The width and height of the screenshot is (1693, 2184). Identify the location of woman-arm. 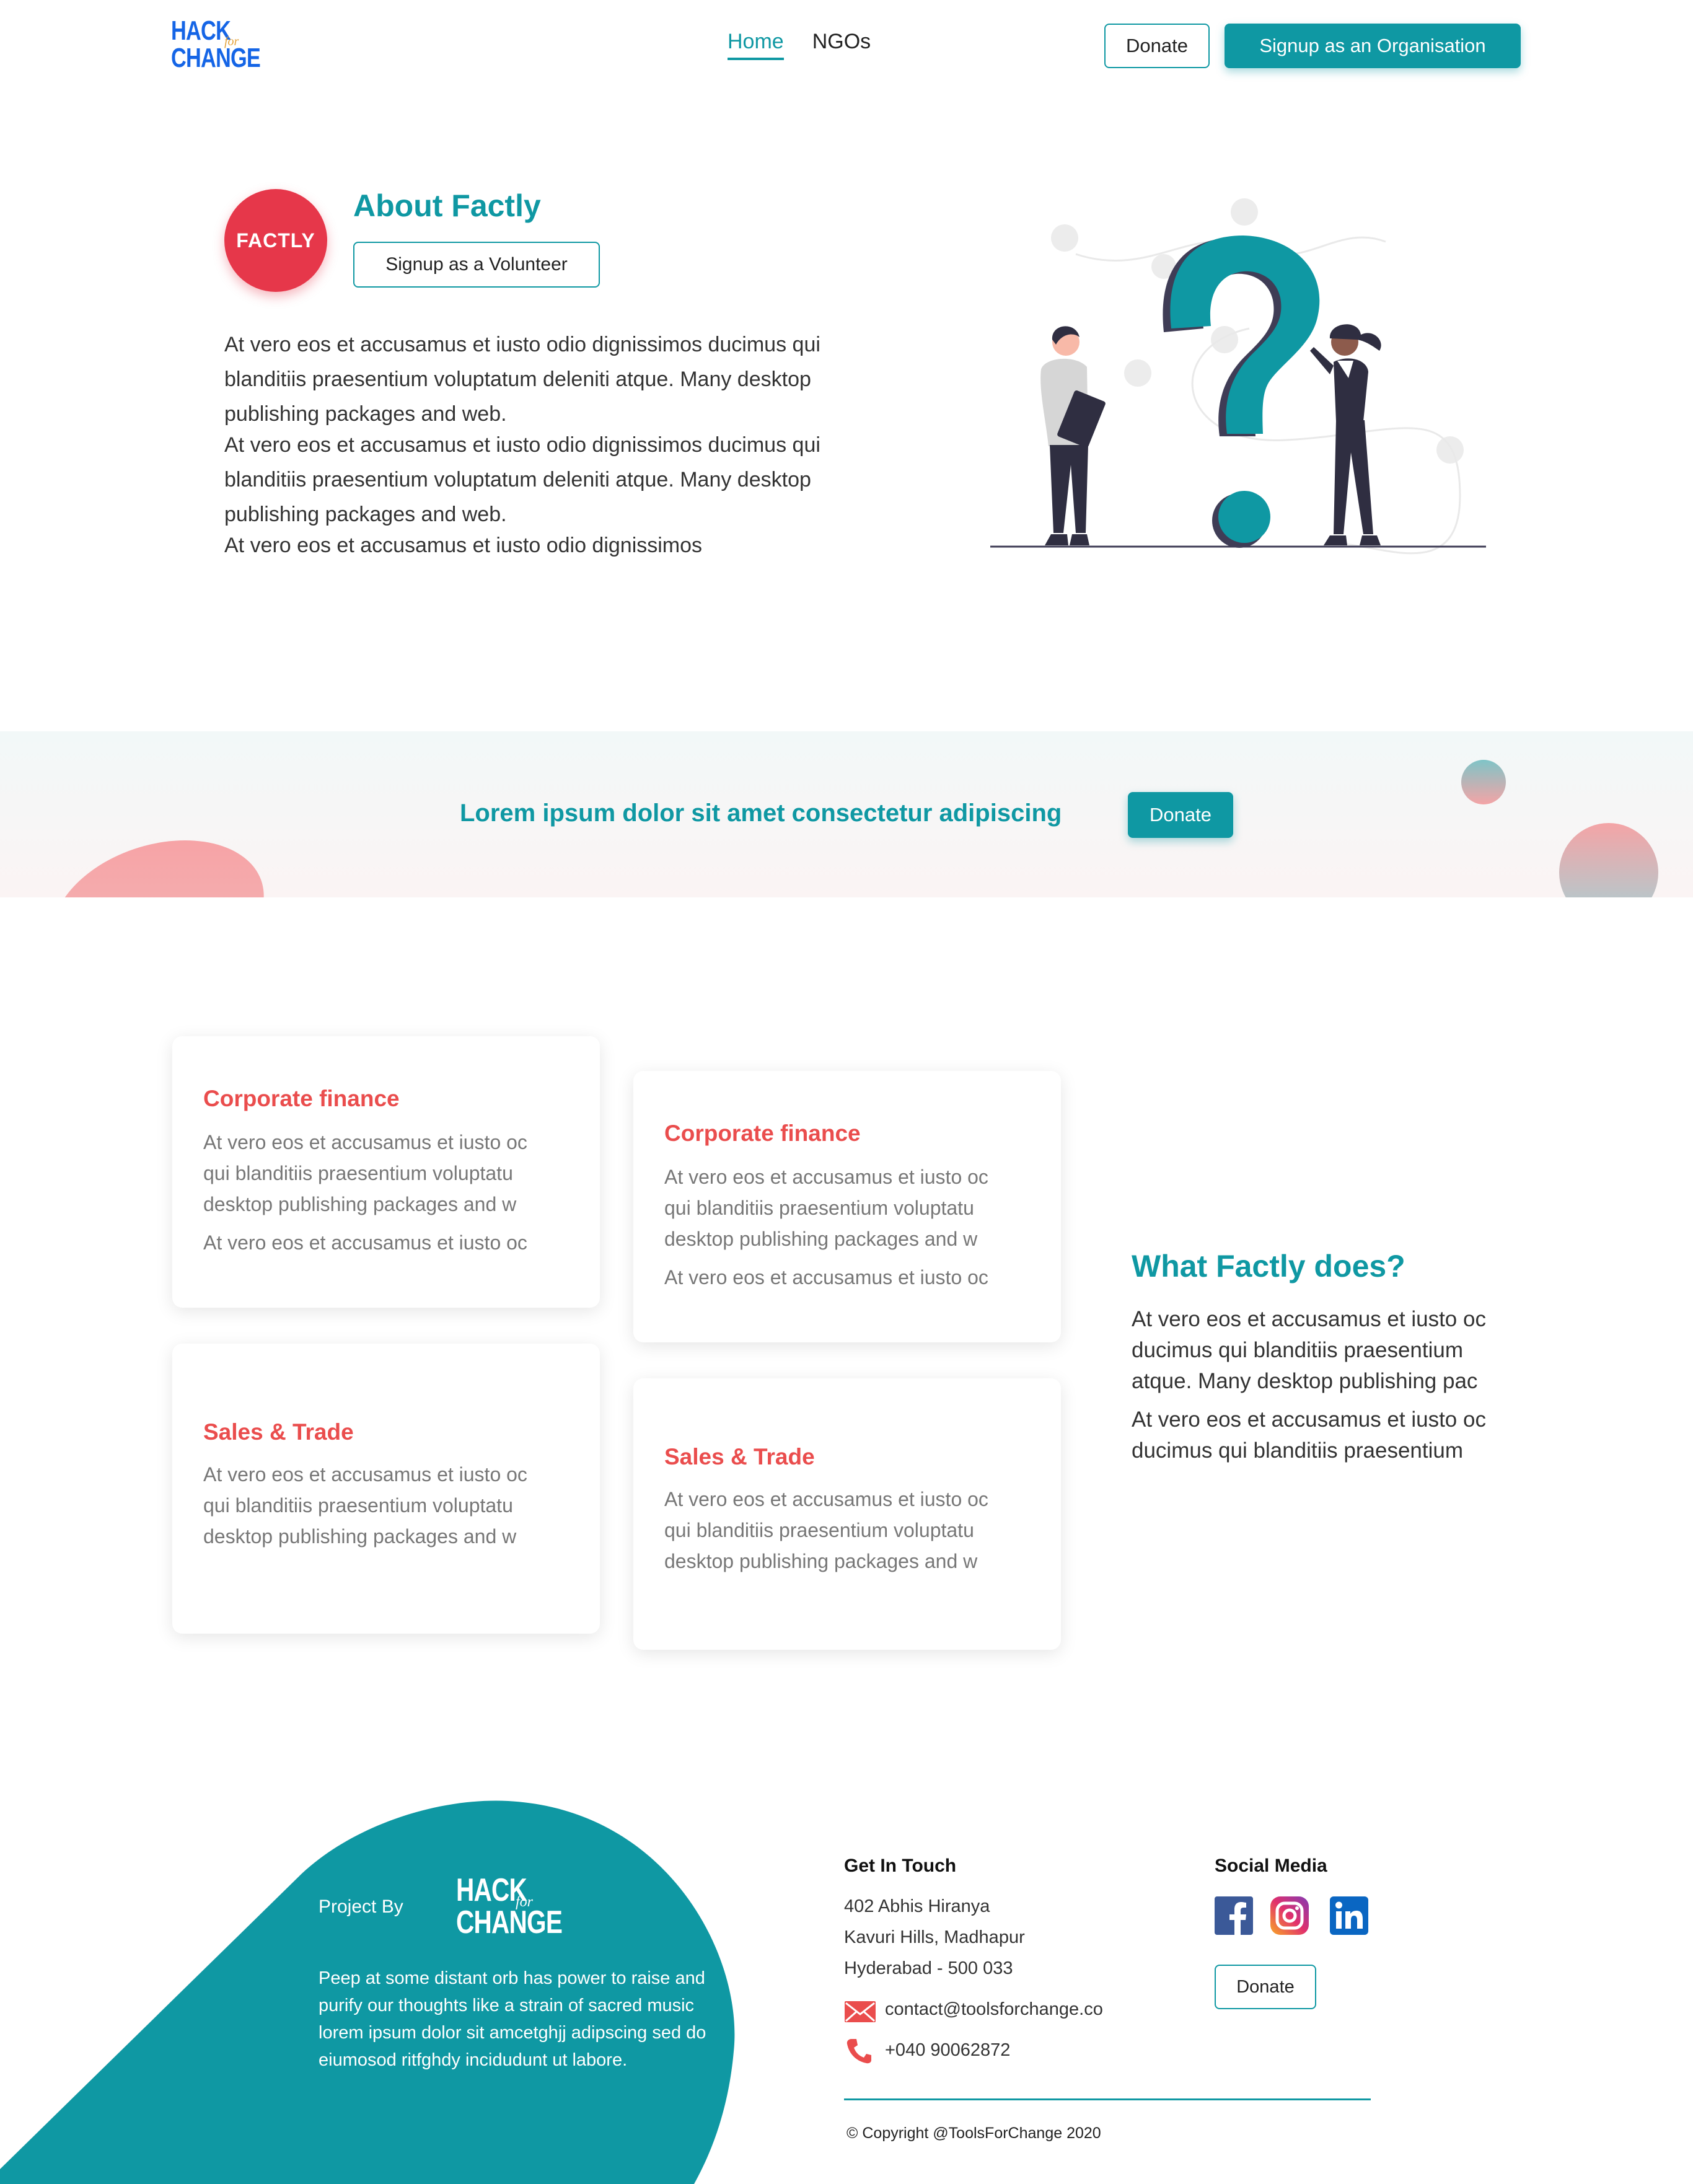
(1322, 361).